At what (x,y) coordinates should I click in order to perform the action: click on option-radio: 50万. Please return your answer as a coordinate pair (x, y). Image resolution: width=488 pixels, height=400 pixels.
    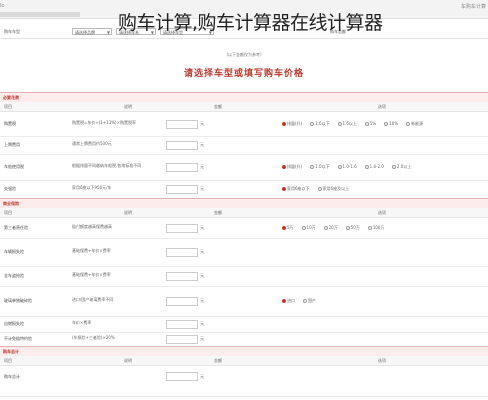
    Looking at the image, I should click on (352, 227).